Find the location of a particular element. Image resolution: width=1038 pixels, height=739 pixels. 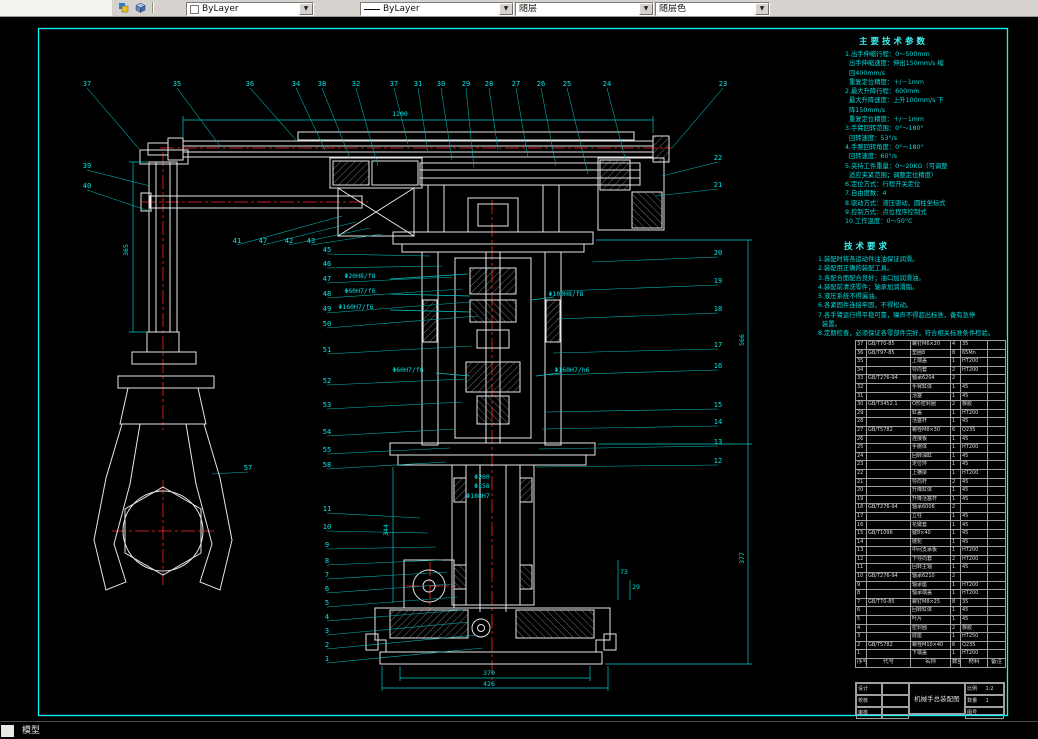

callout-number: 12 is located at coordinates (718, 461).